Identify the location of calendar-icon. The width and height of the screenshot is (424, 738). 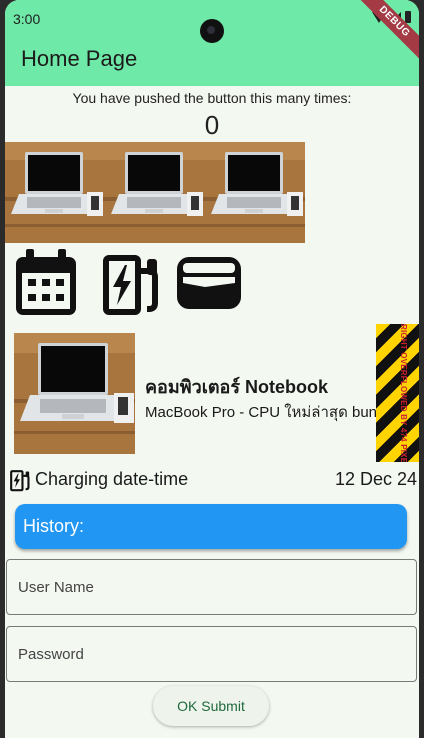
(46, 282).